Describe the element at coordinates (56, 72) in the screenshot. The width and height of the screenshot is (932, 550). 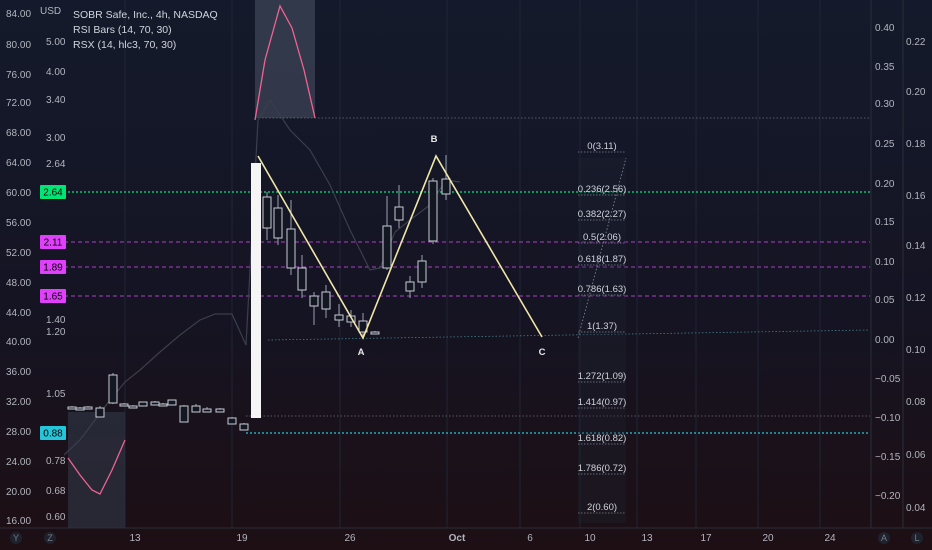
I see `left-inner-tick: 4.00` at that location.